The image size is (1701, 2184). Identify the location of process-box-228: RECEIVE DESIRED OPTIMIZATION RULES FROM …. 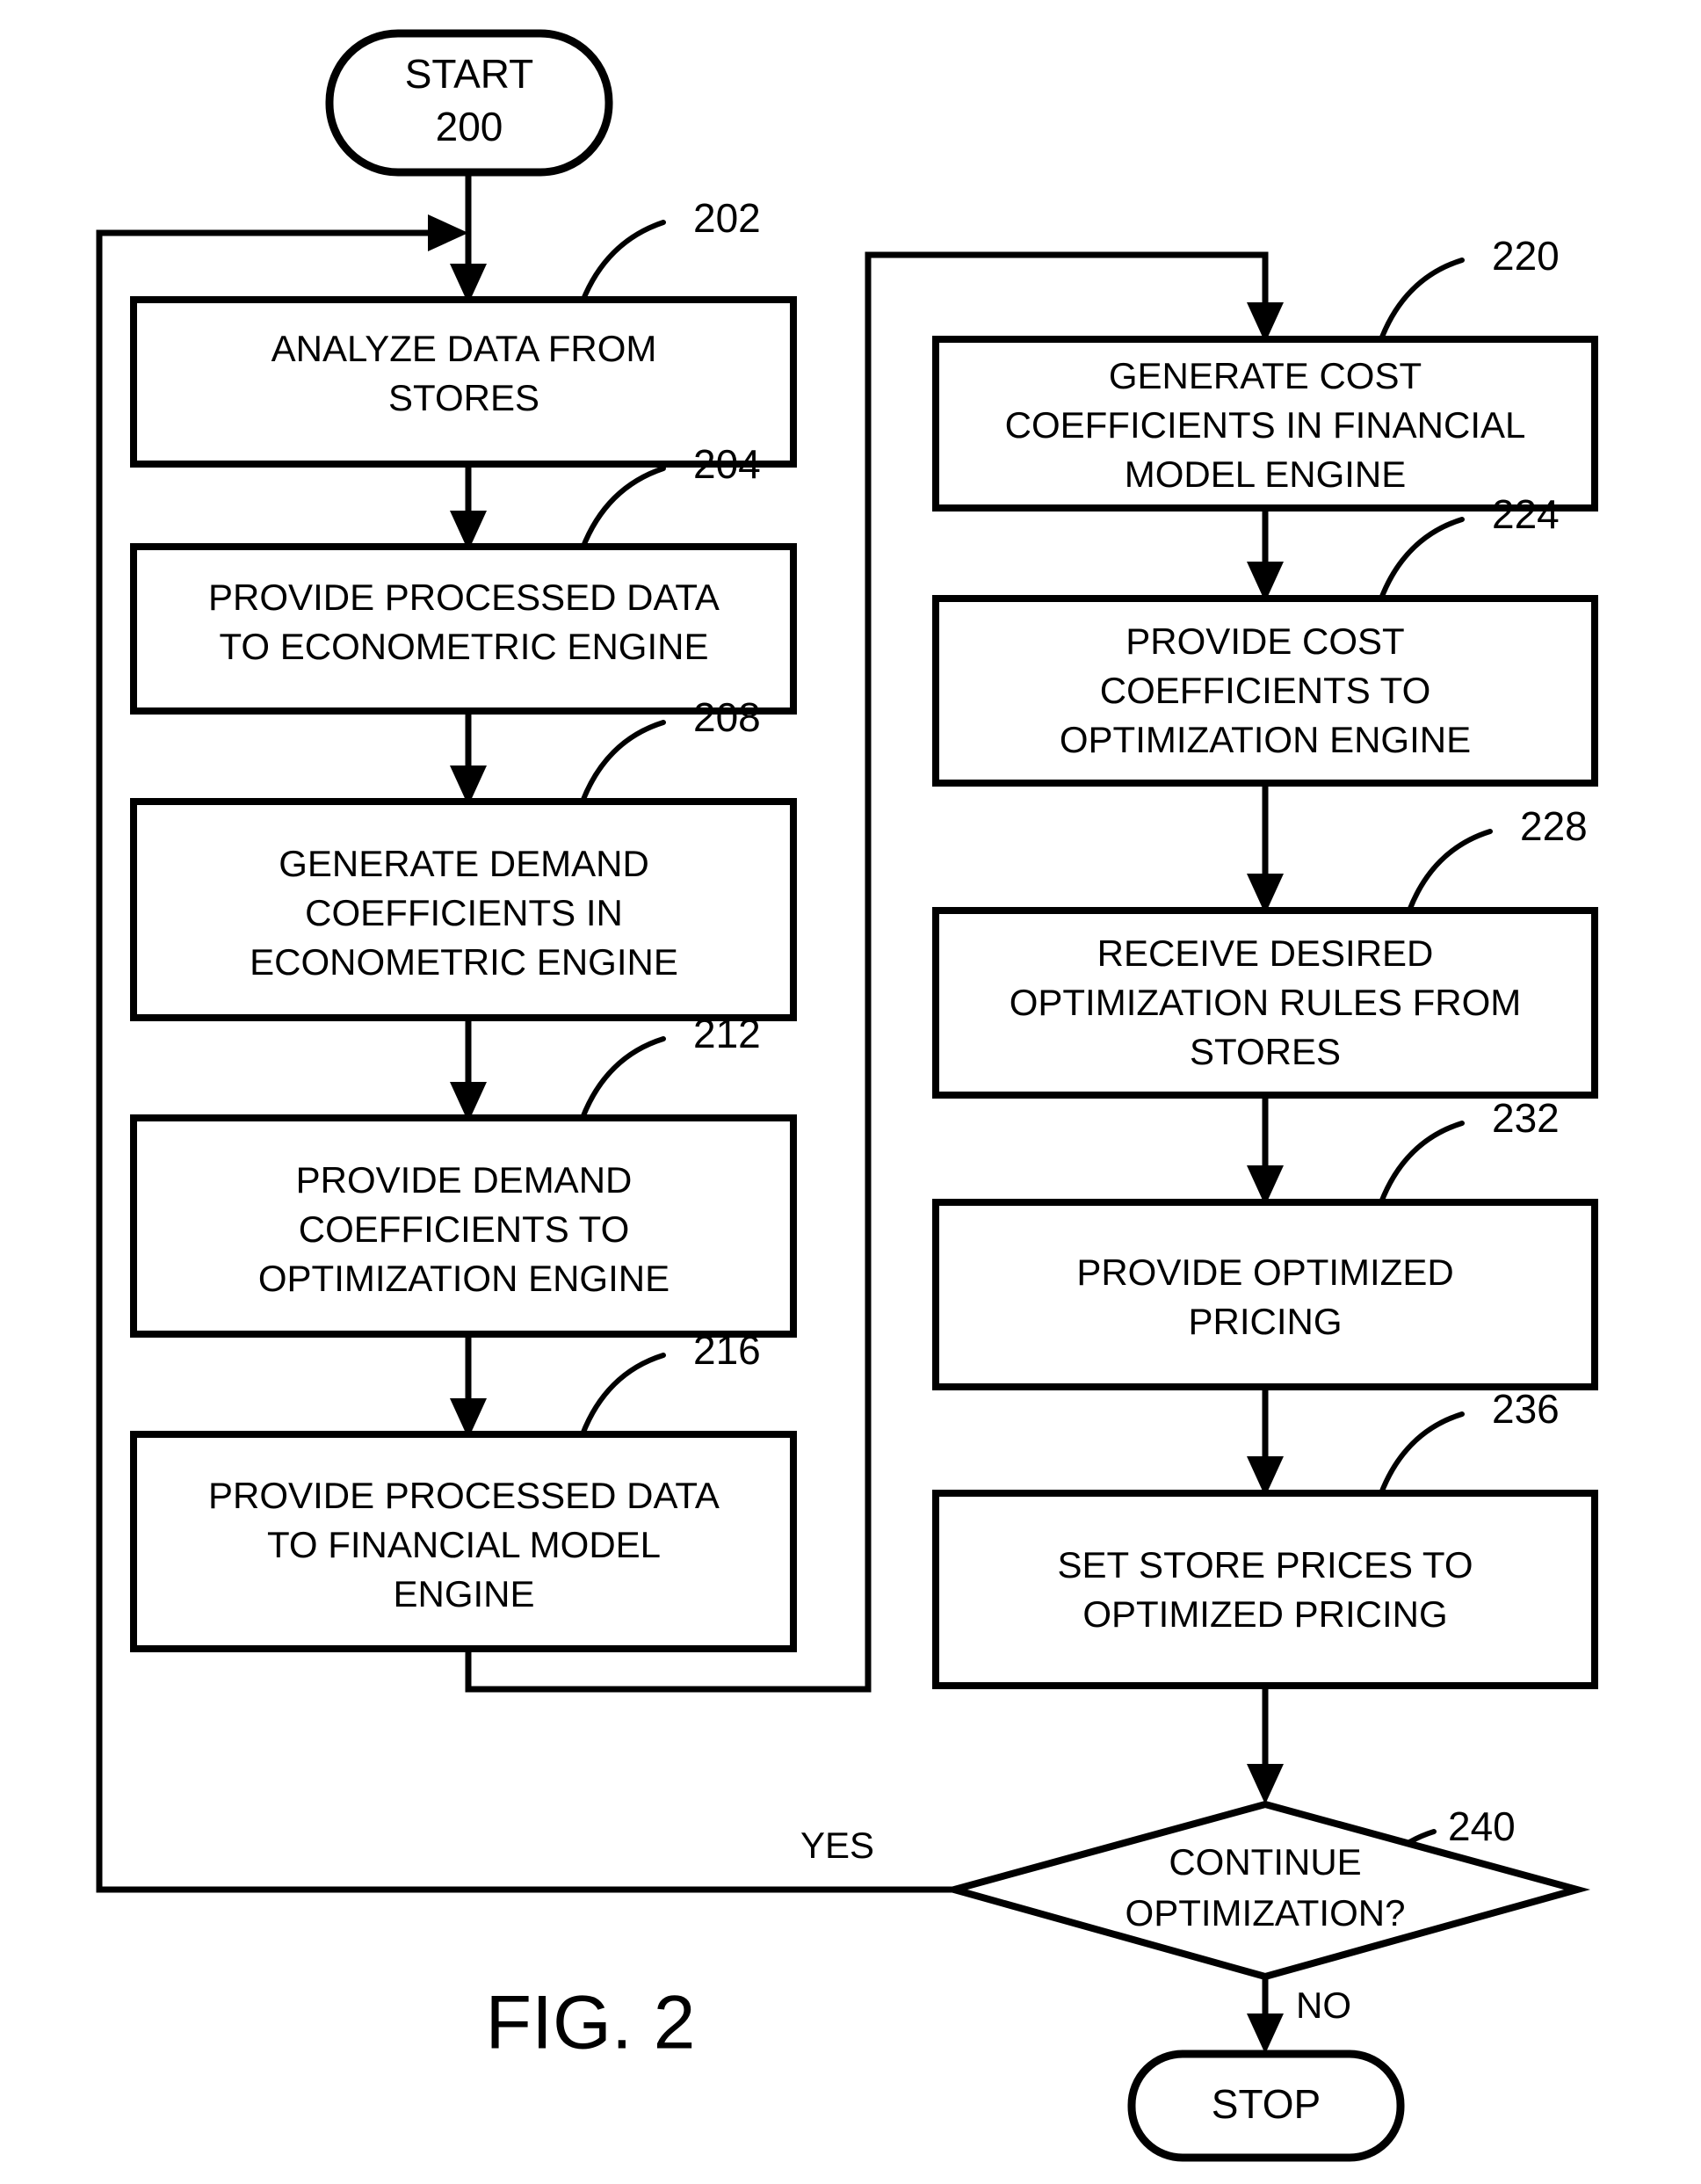
(1265, 1003).